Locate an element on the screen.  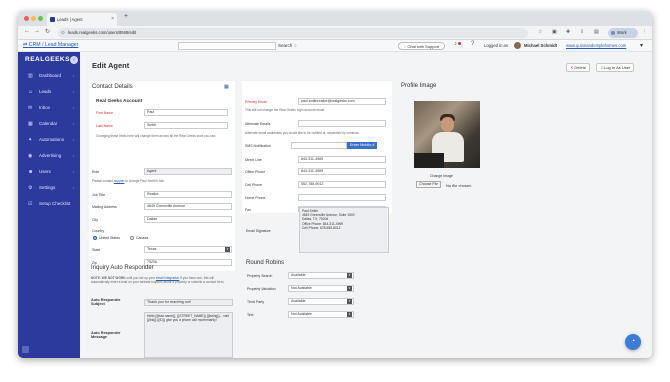
notification-bell-icon: ♪ is located at coordinates (455, 44).